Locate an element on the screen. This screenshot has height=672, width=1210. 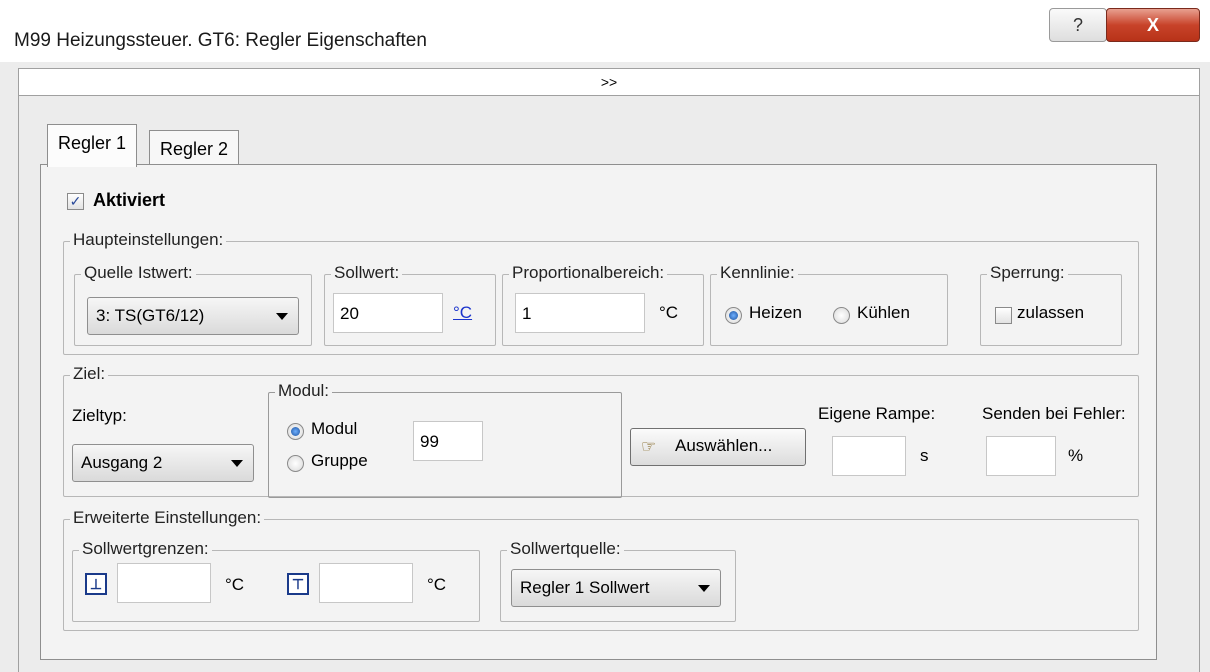
on-error-input is located at coordinates (1021, 456).